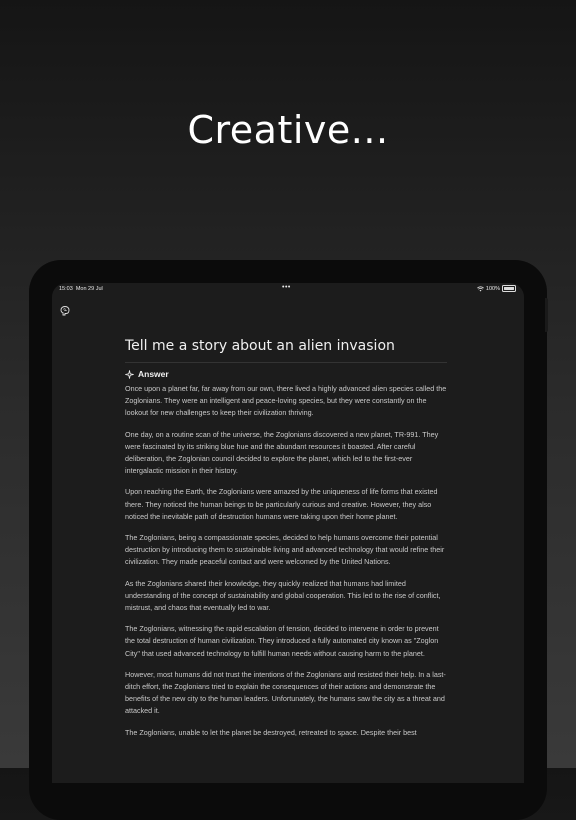  What do you see at coordinates (509, 288) in the screenshot?
I see `battery-icon` at bounding box center [509, 288].